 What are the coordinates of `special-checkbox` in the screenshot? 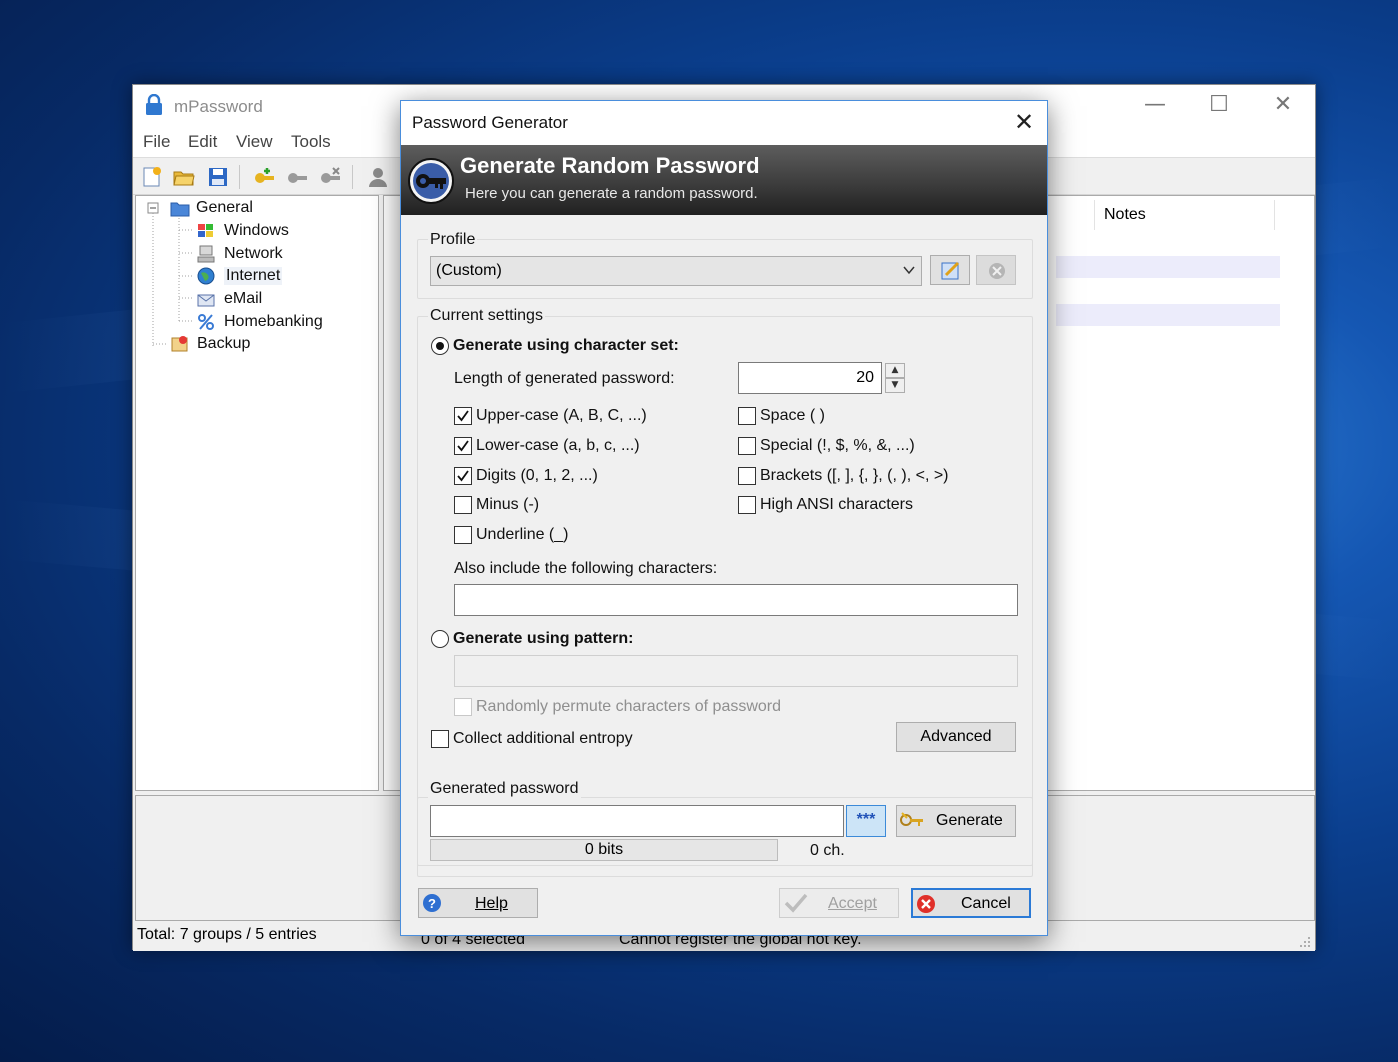 It's located at (747, 446).